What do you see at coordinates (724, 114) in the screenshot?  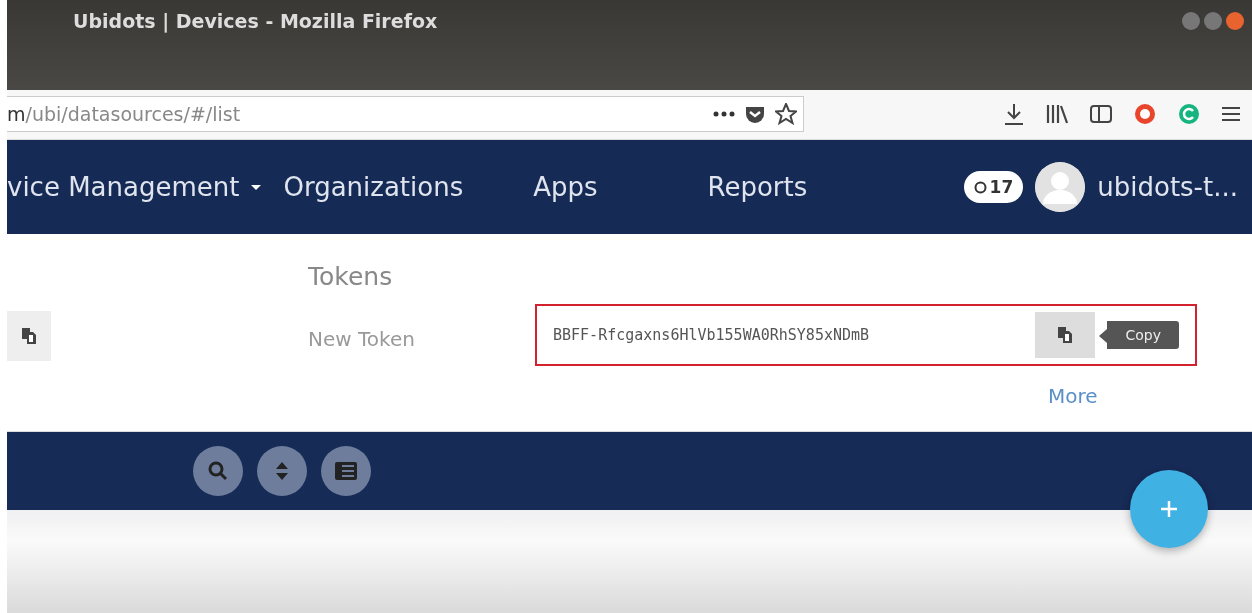 I see `more-icon` at bounding box center [724, 114].